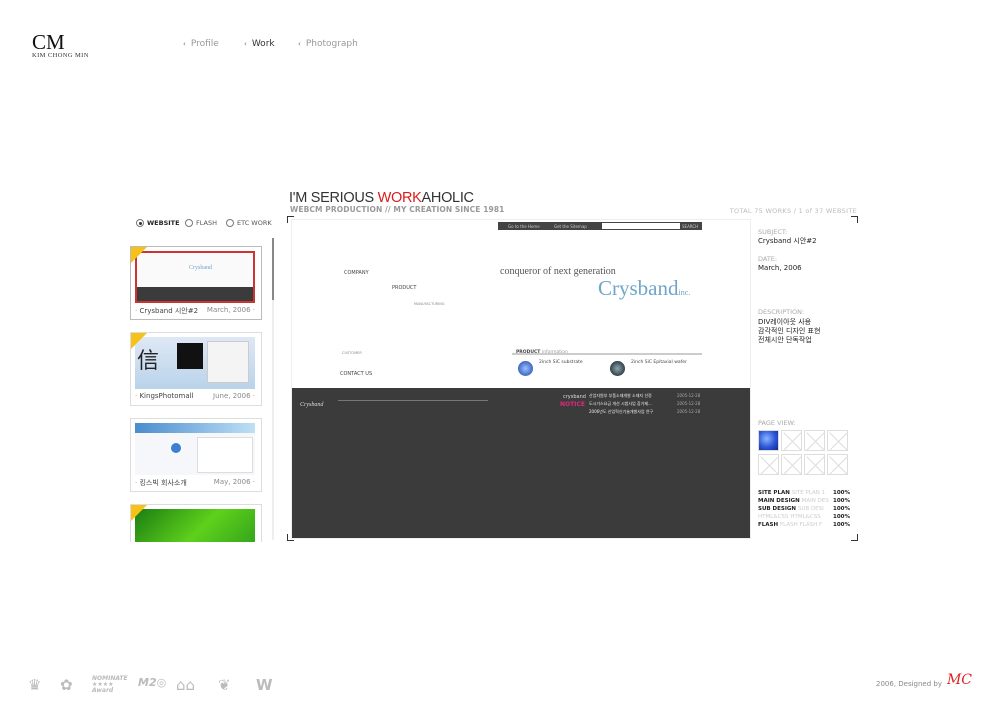 Image resolution: width=1000 pixels, height=715 pixels. I want to click on preview-search-button: SEARCH, so click(690, 226).